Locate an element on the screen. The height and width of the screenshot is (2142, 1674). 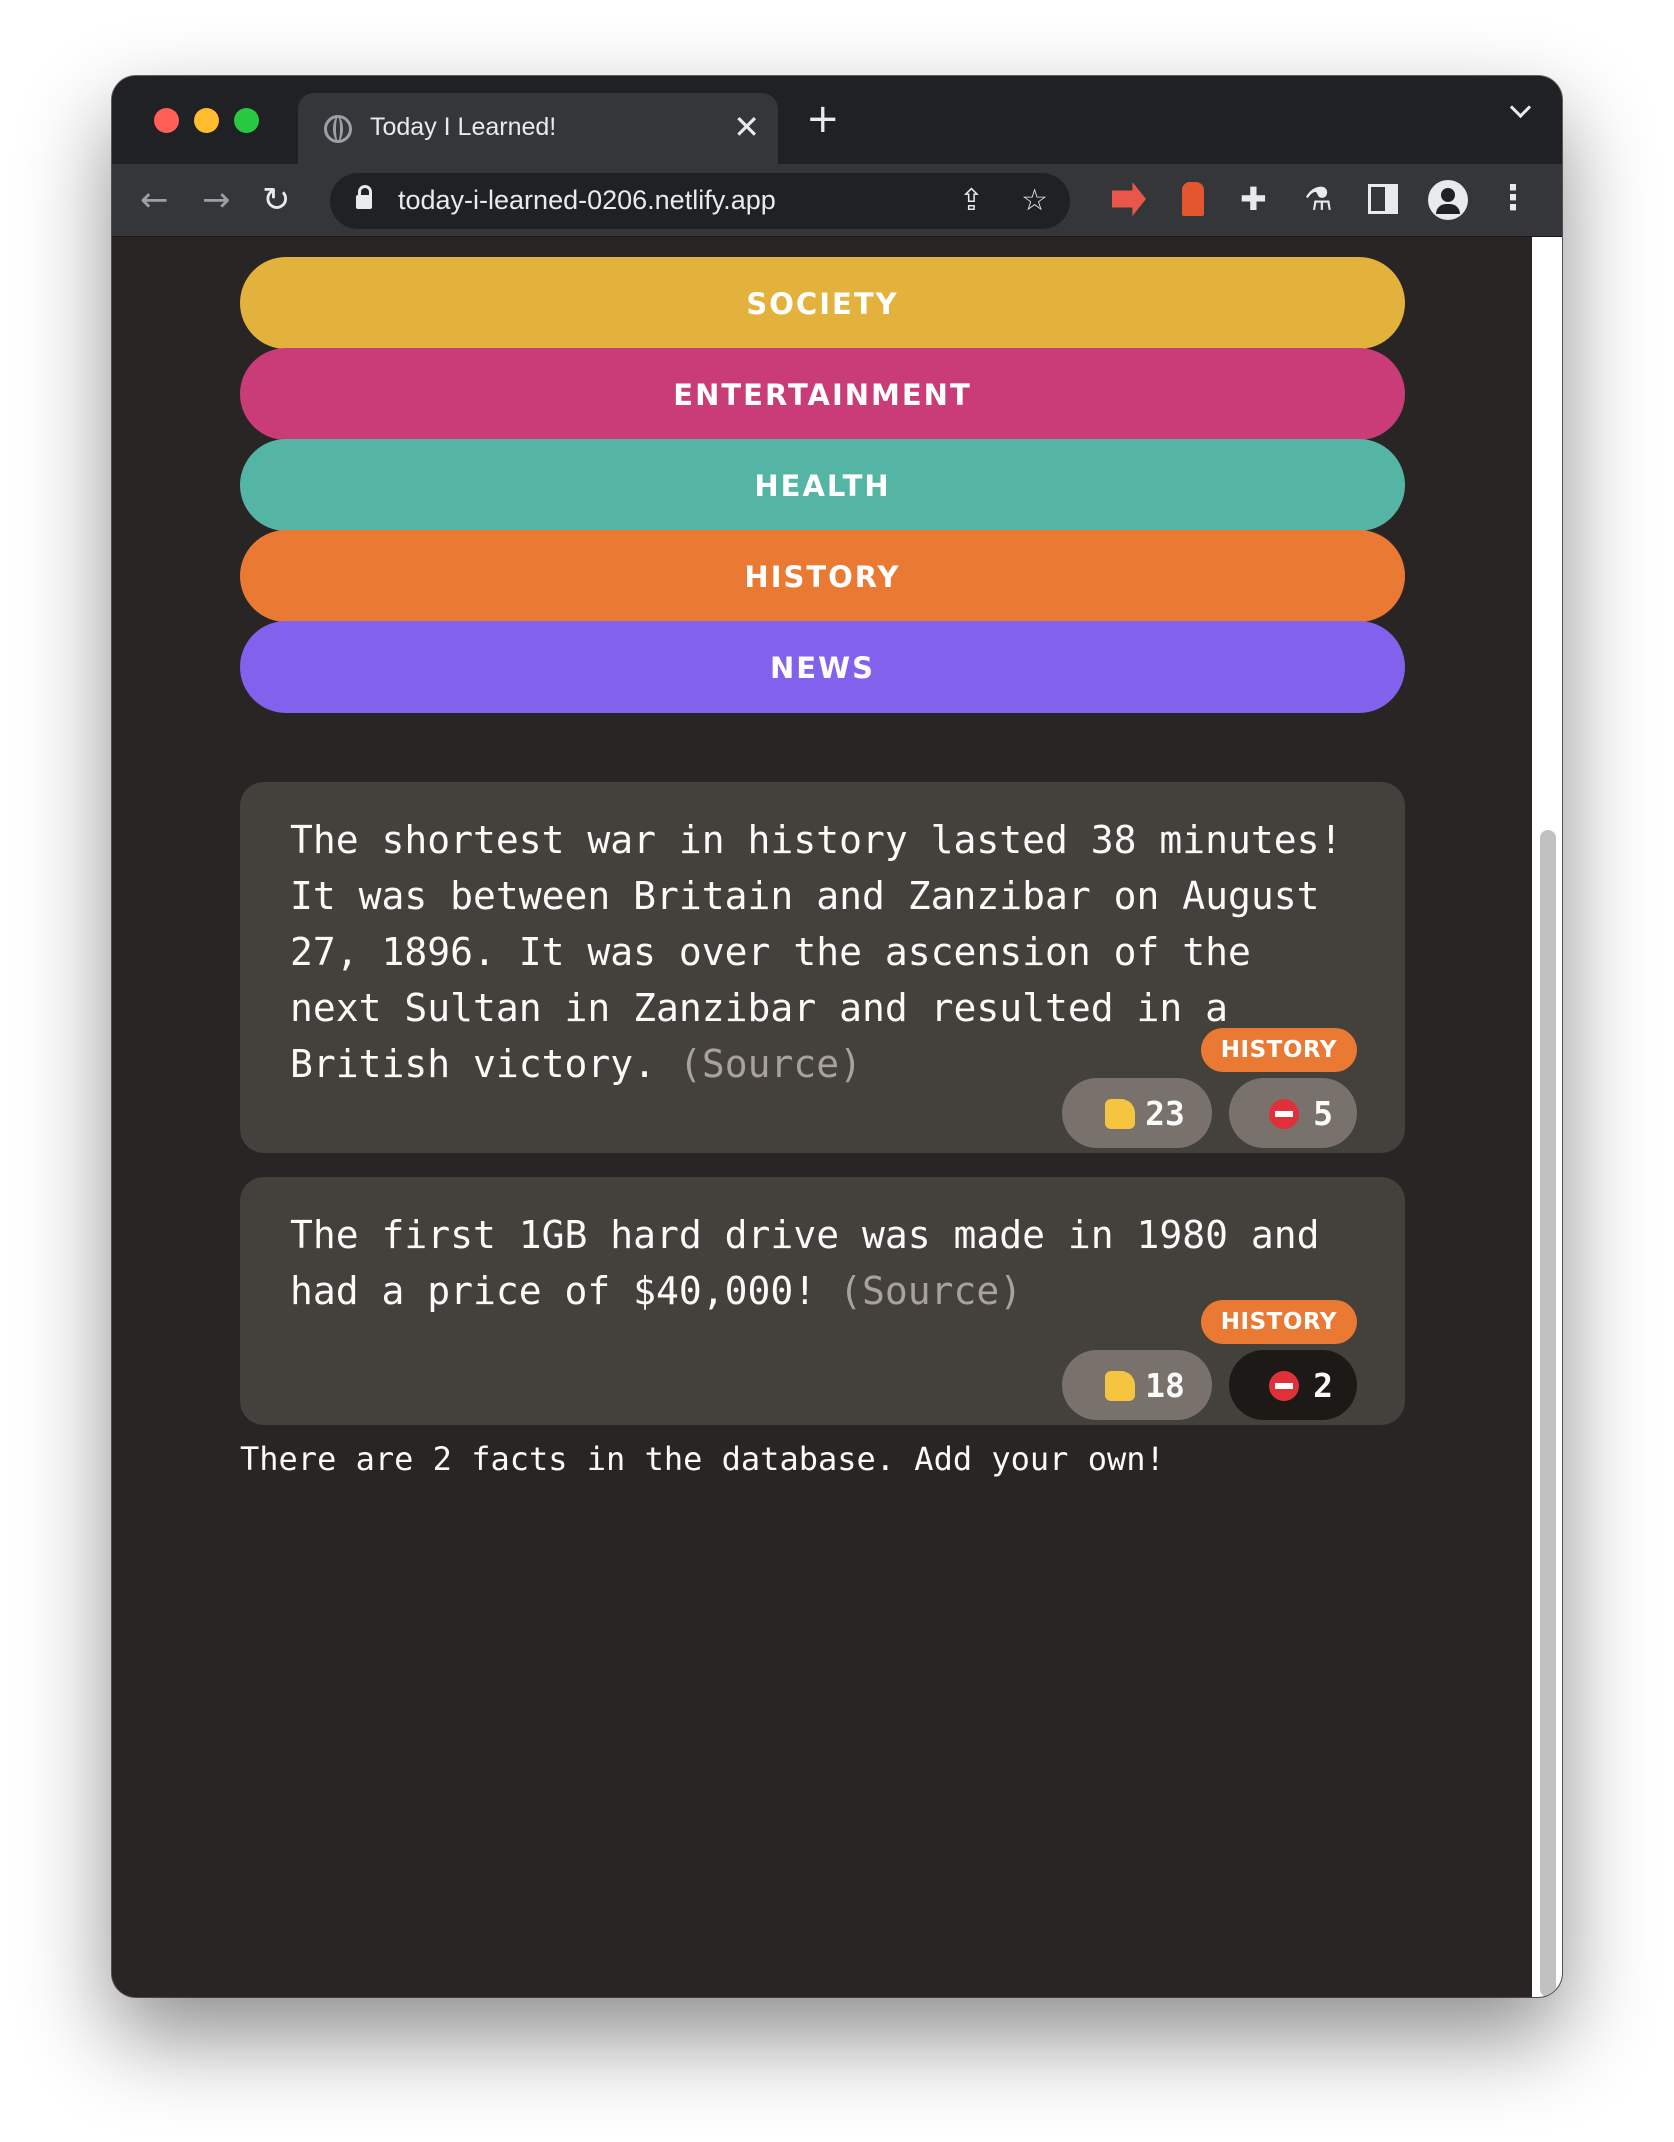
category-button-news: NEWS is located at coordinates (822, 667).